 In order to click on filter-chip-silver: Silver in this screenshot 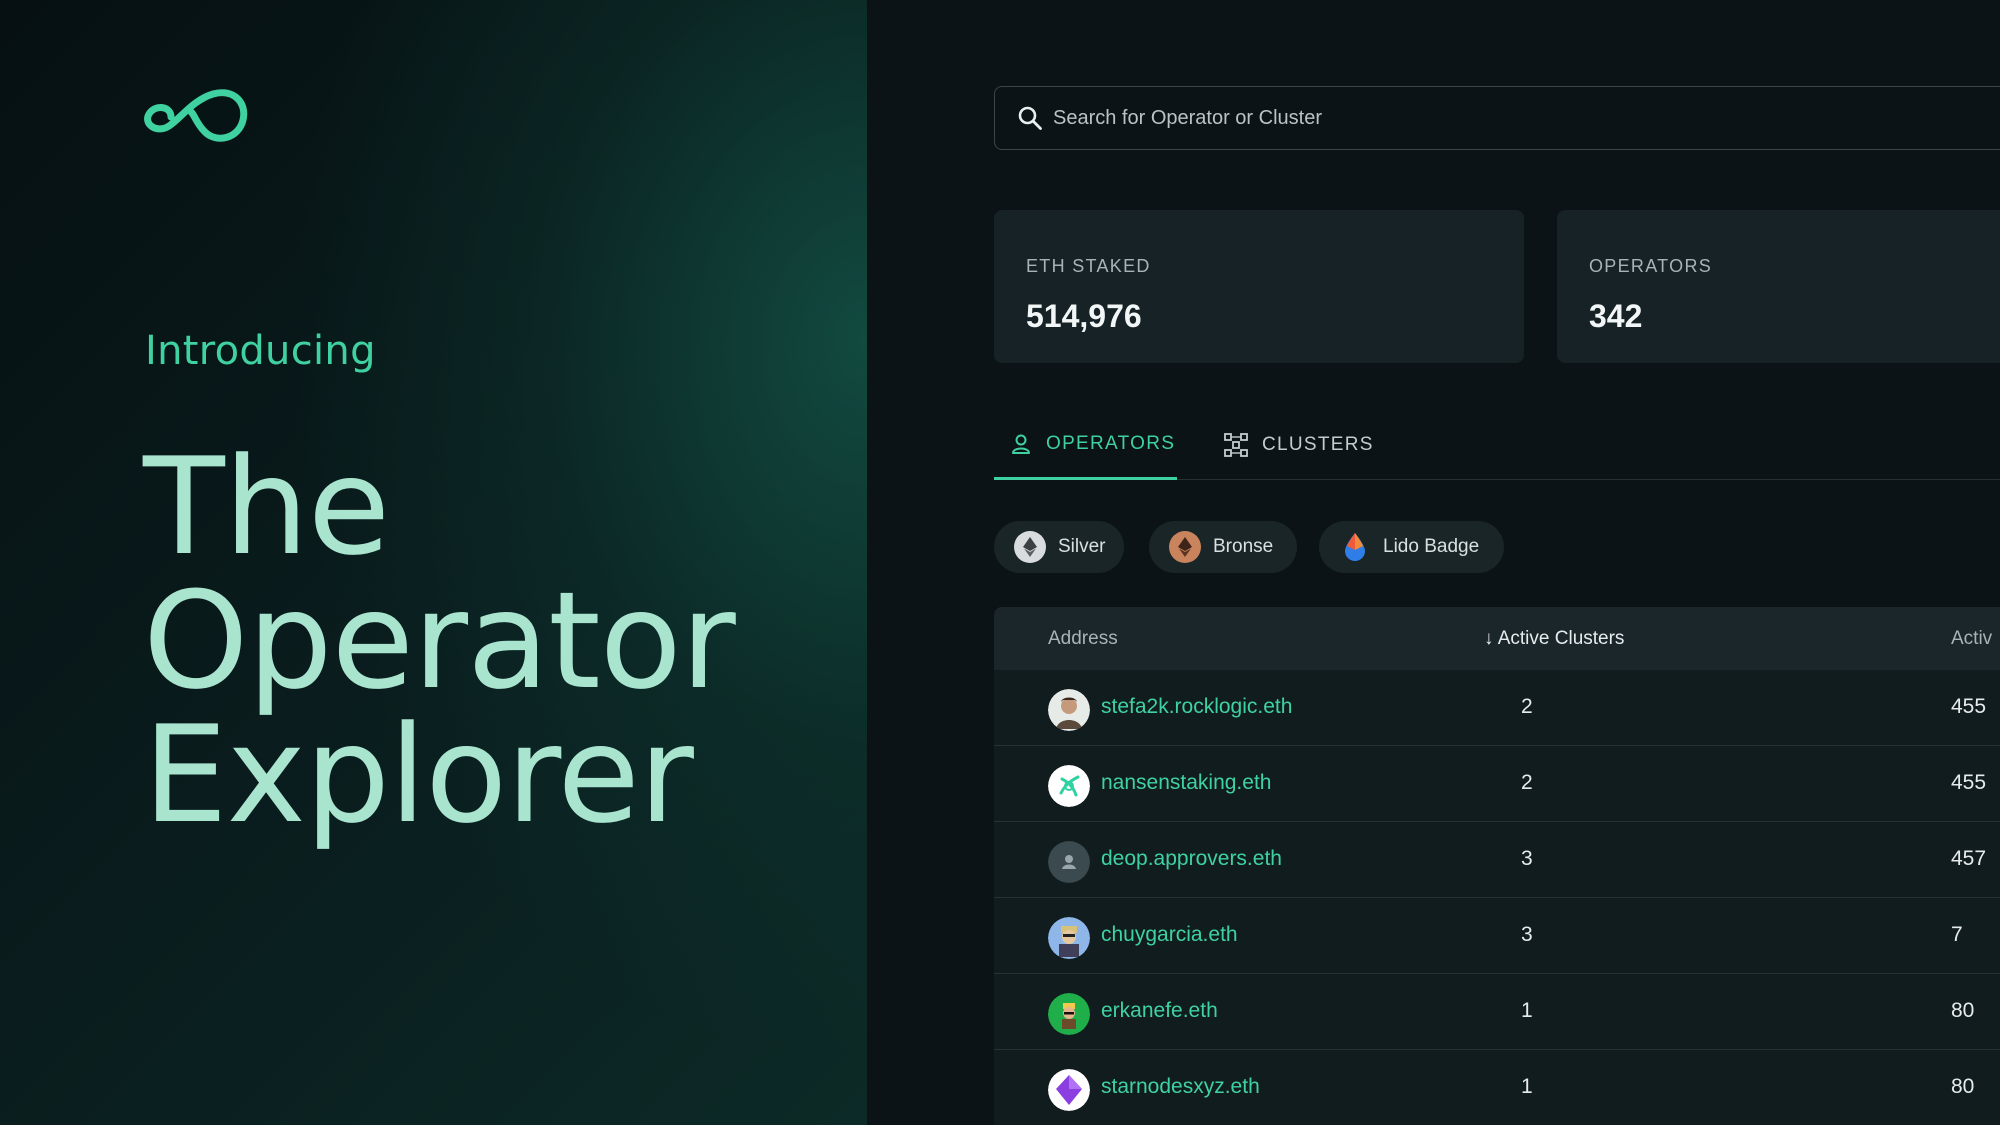, I will do `click(1059, 547)`.